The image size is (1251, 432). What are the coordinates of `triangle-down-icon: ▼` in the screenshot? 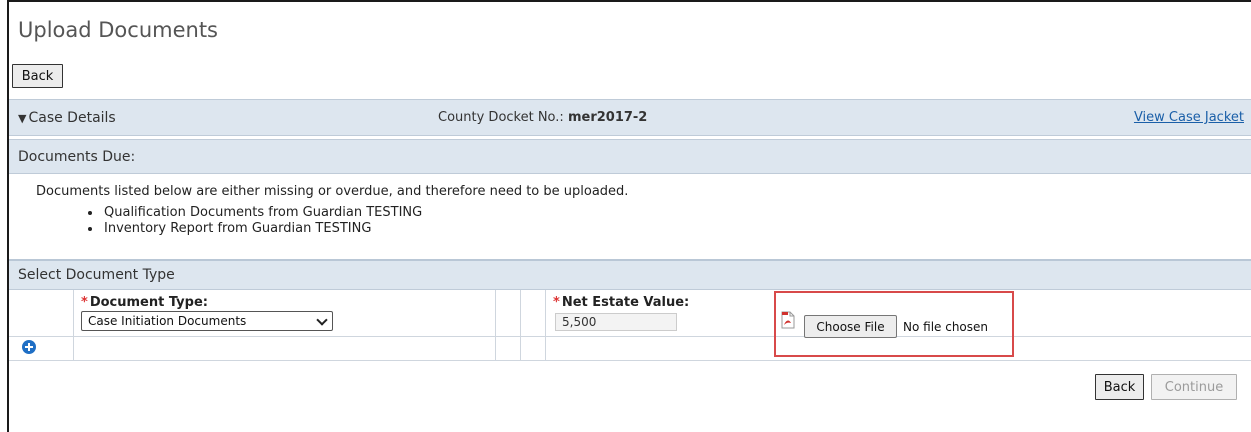 It's located at (22, 118).